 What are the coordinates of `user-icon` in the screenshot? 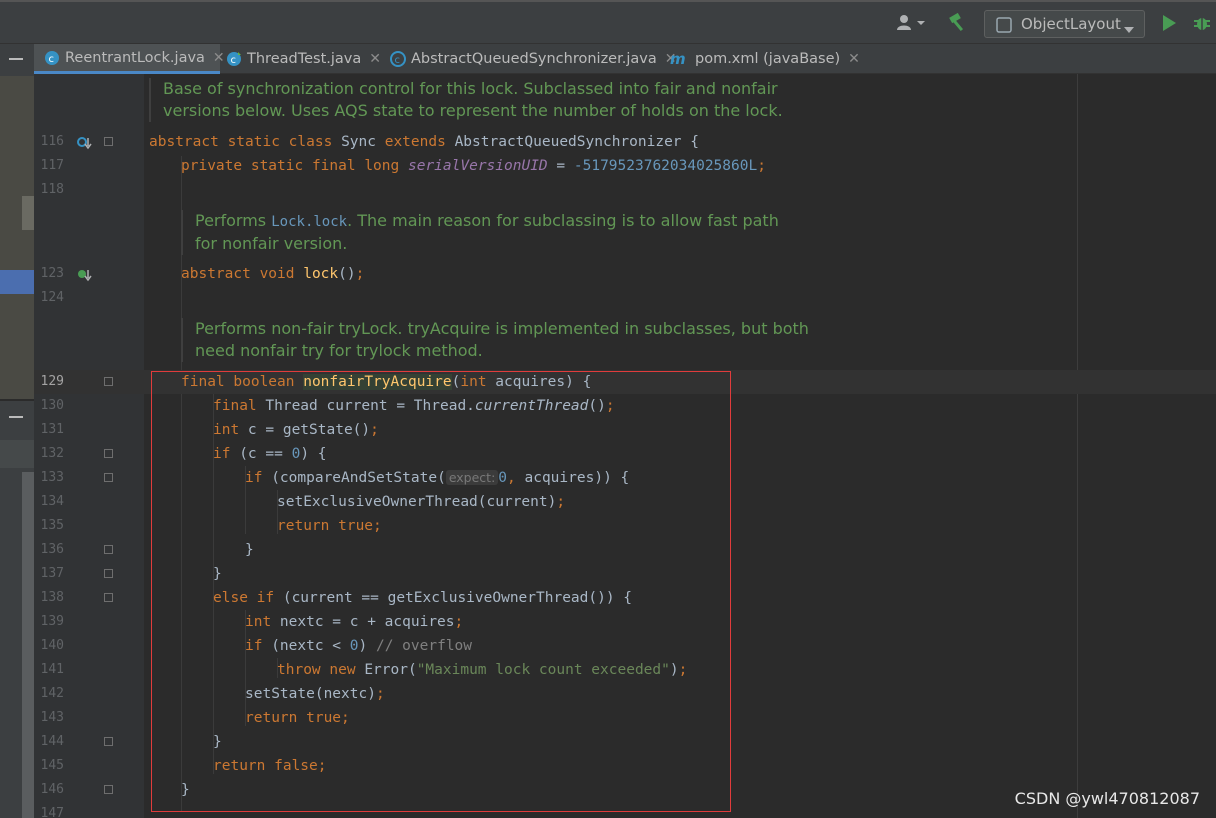 It's located at (911, 23).